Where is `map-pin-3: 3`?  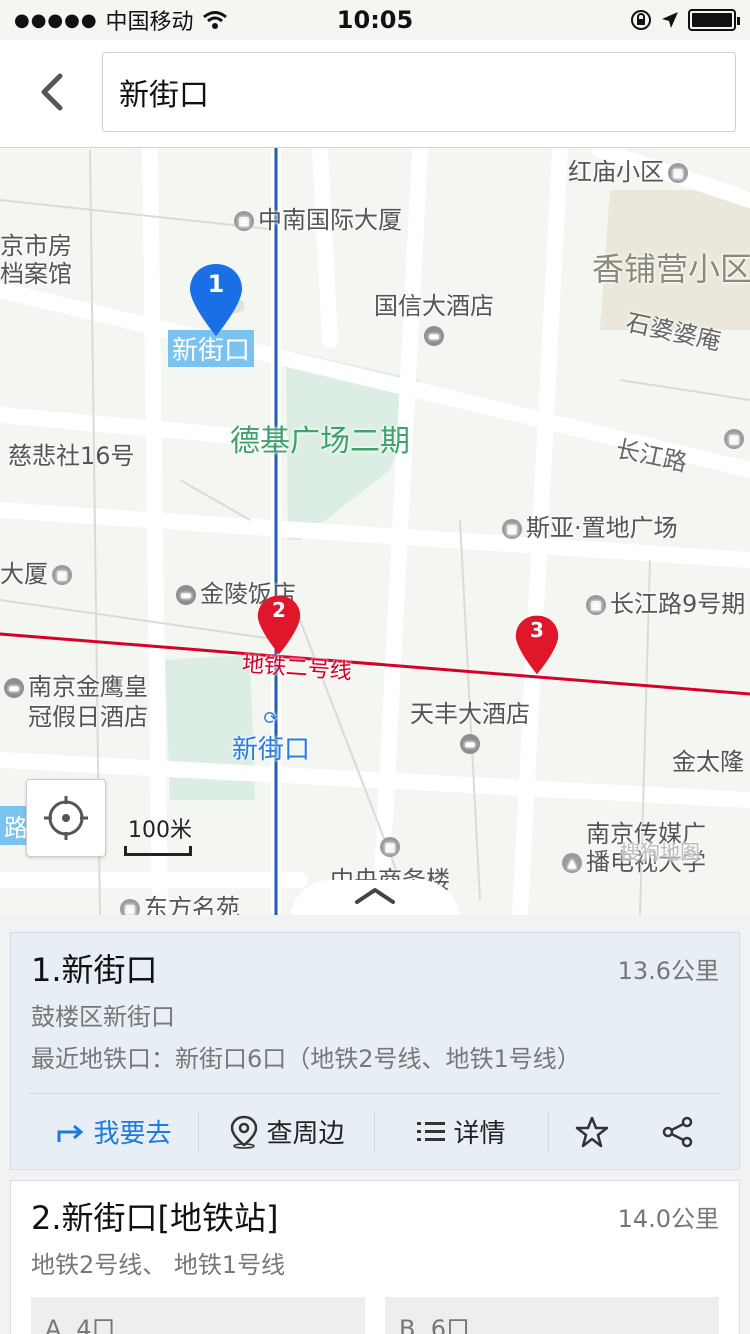 map-pin-3: 3 is located at coordinates (537, 645).